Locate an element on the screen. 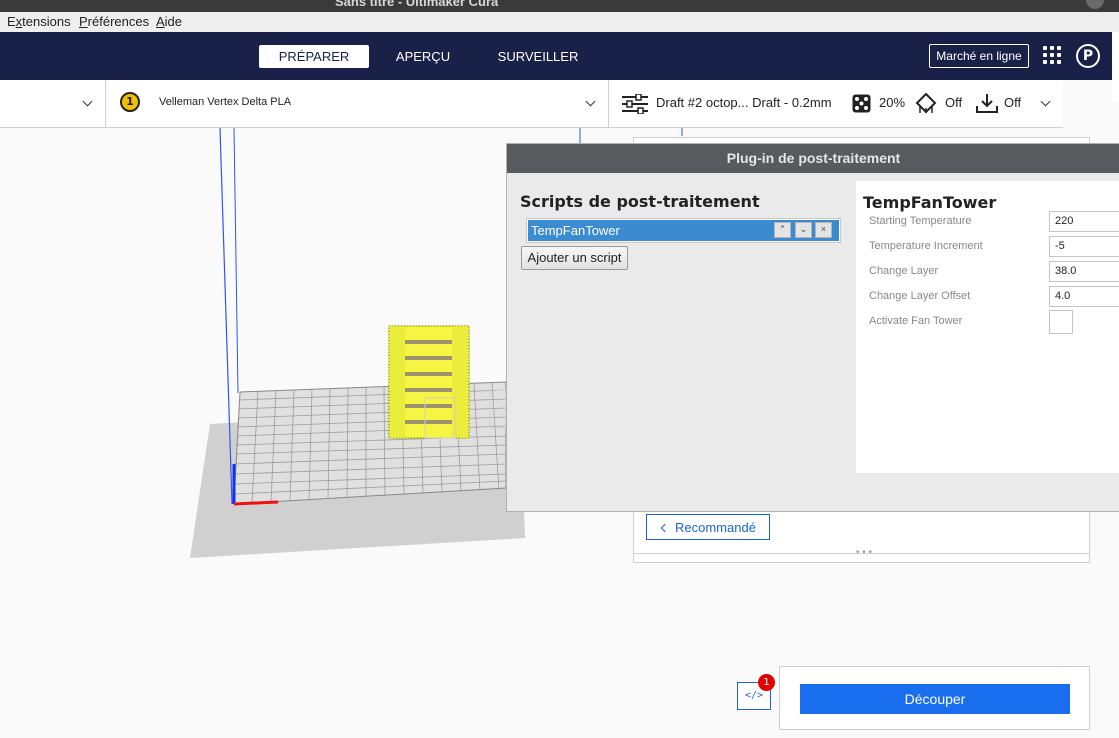  window-titlebar: Sans titre - Ultimaker Cura is located at coordinates (559, 6).